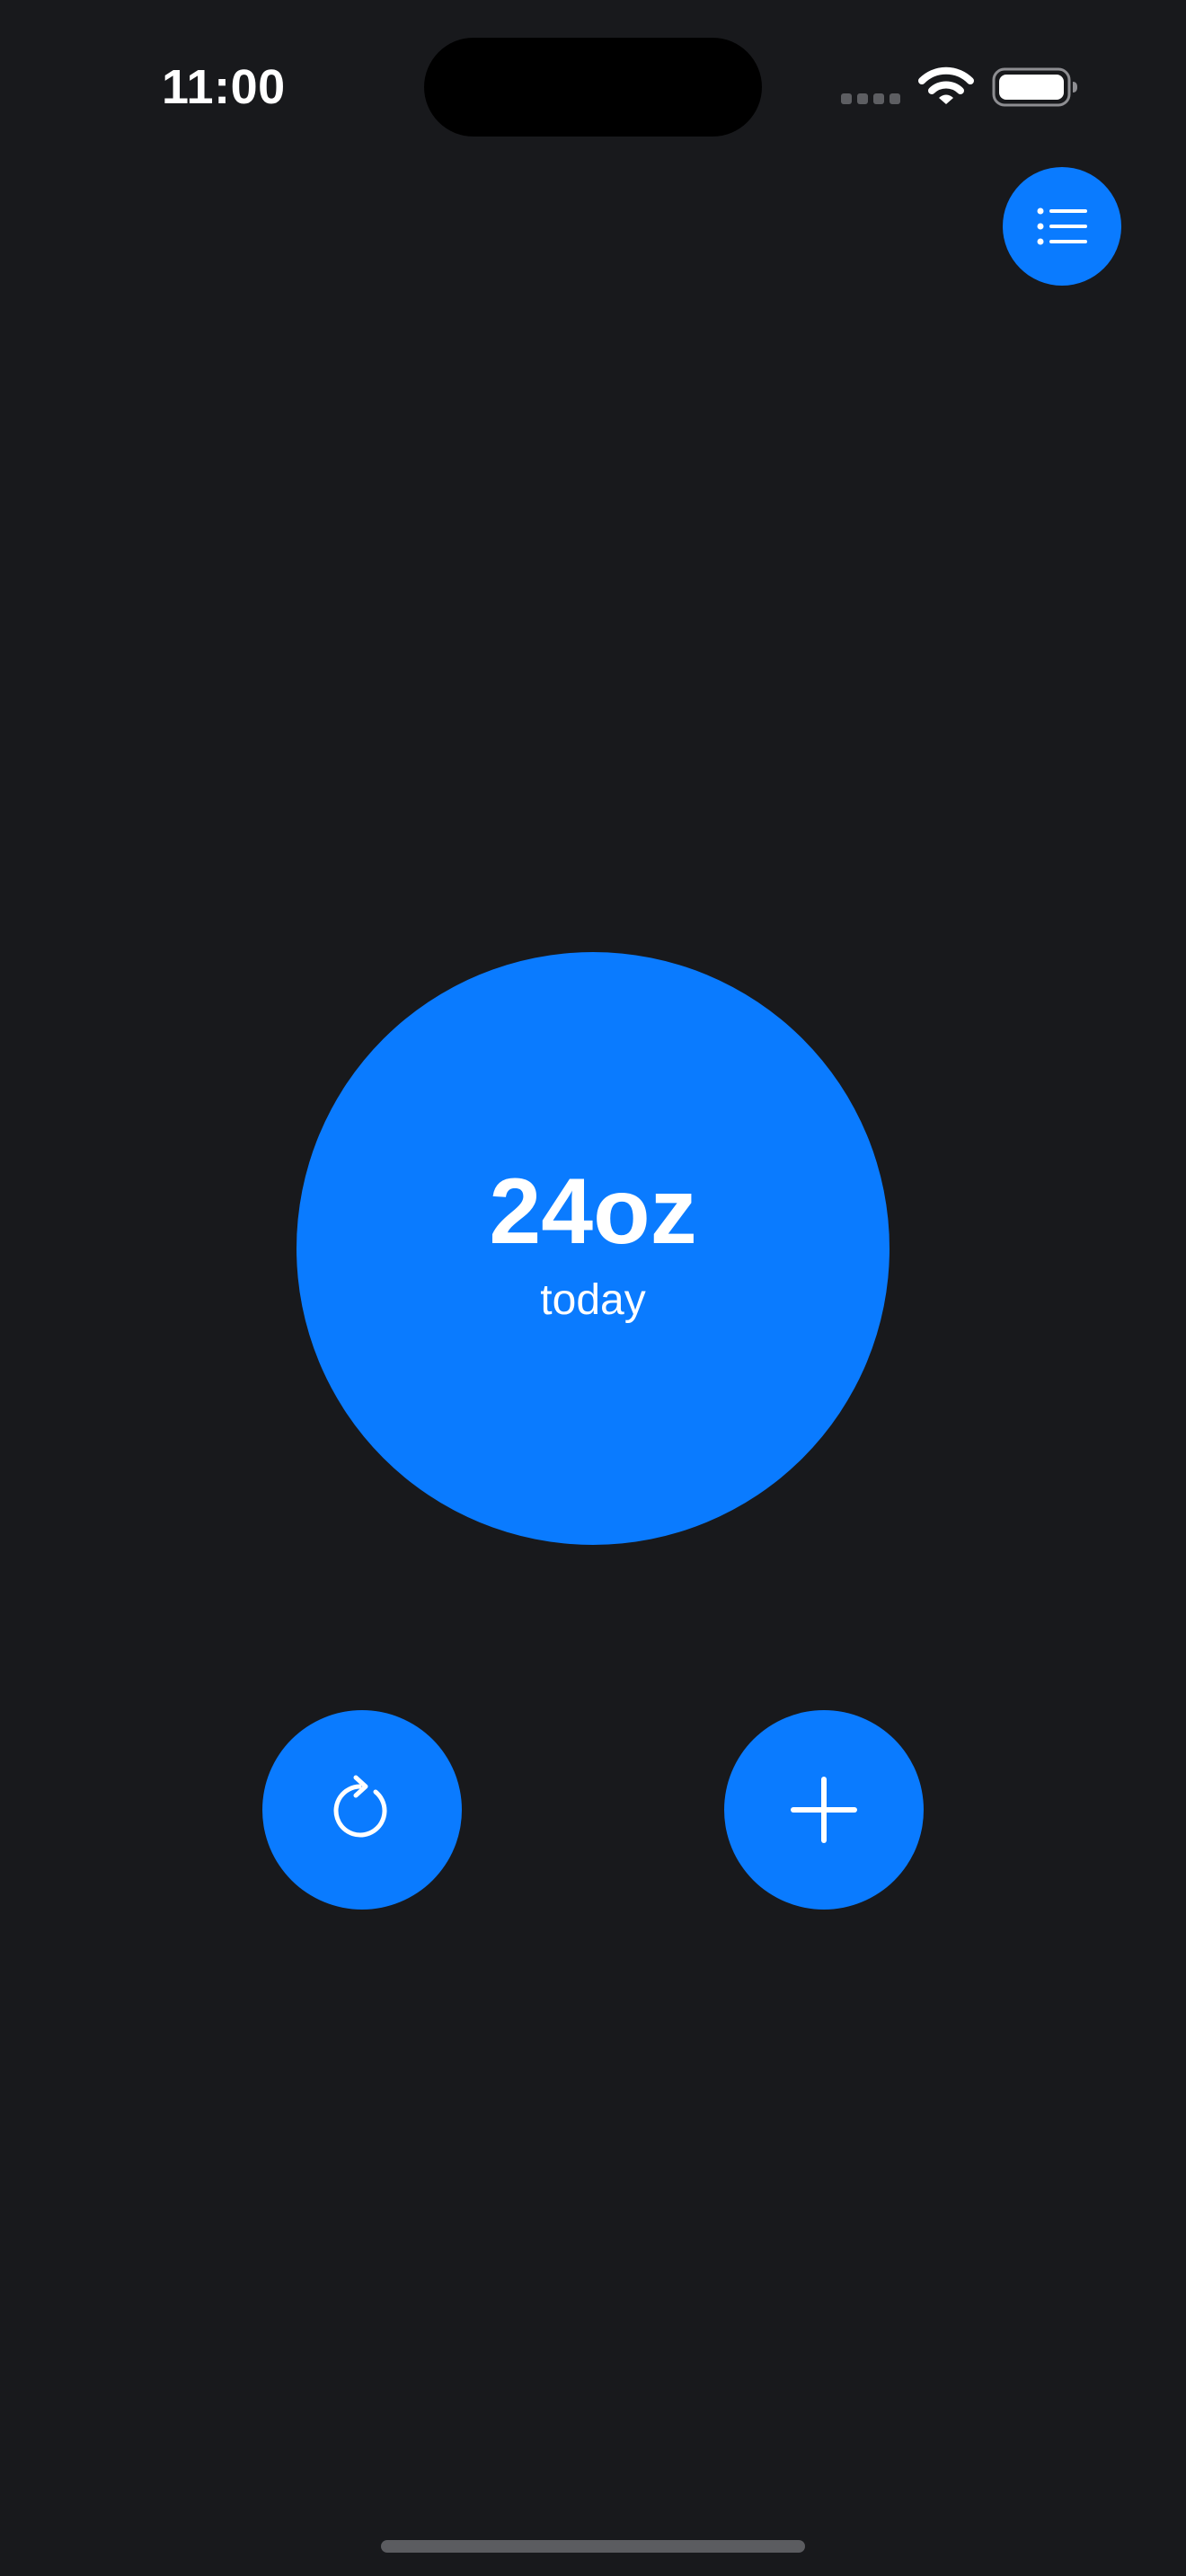  I want to click on reset-button, so click(362, 1810).